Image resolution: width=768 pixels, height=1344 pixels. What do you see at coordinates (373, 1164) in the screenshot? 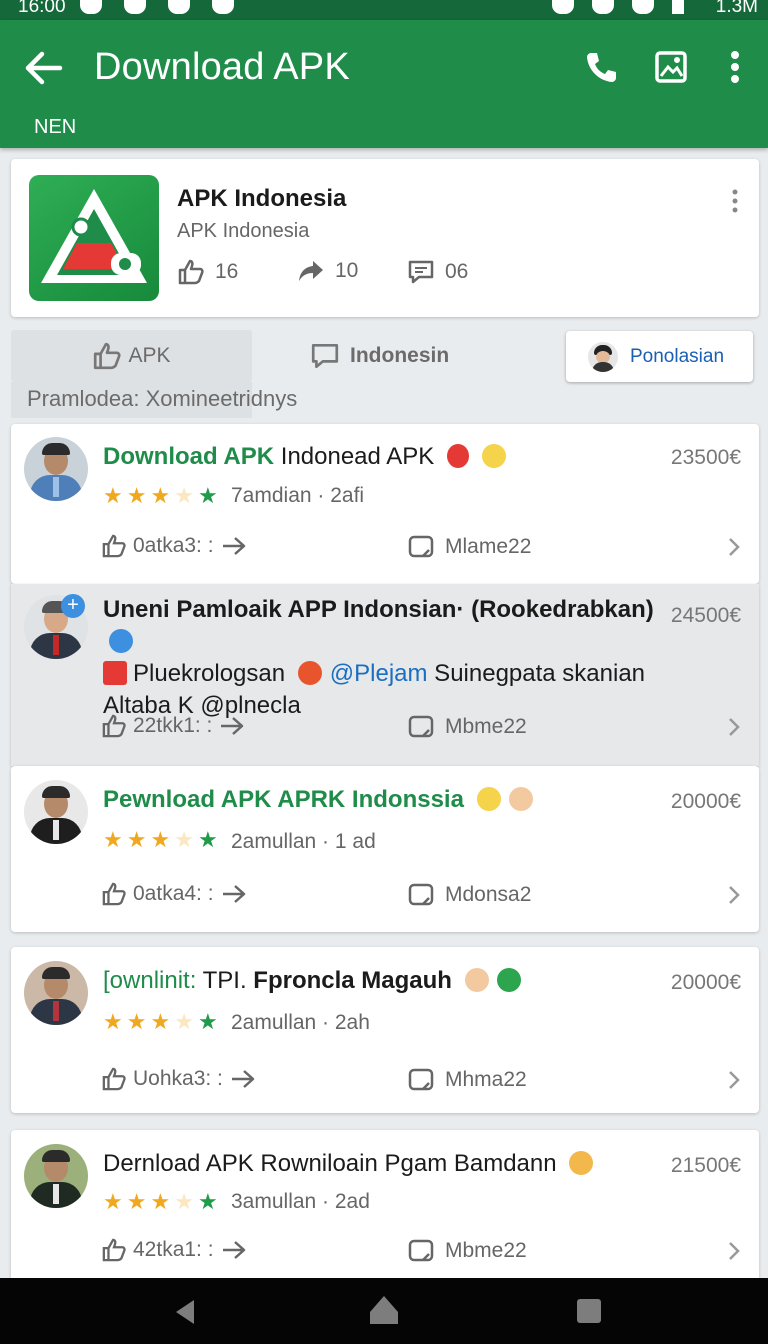
I see `review-title: Dernload APK Rowniloain Pgam Bamdann` at bounding box center [373, 1164].